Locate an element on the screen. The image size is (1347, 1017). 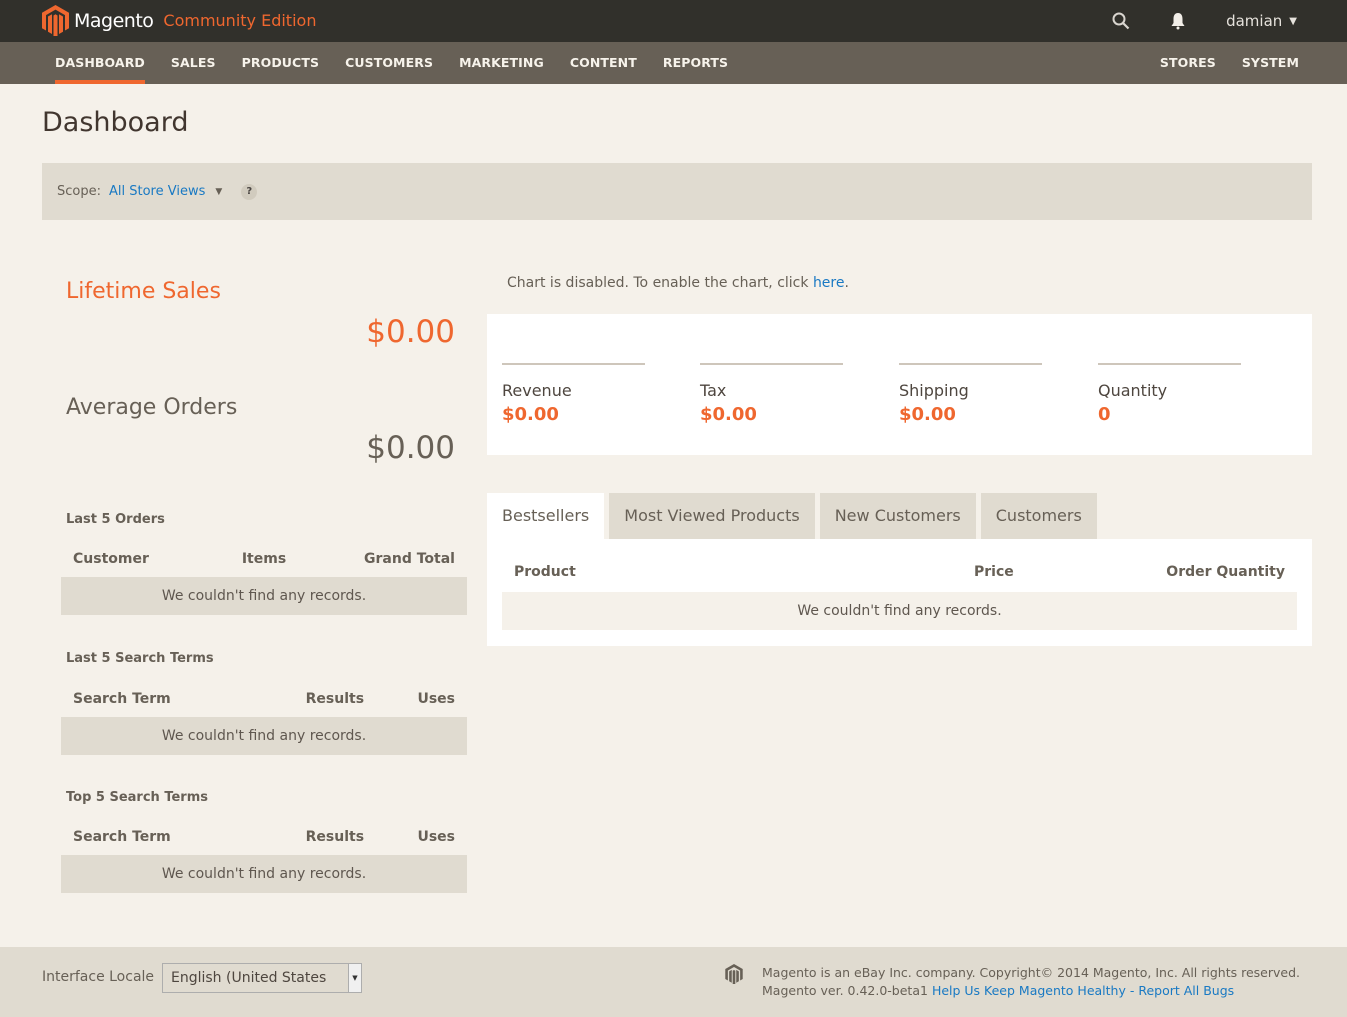
locale-select: English (United States ▼ is located at coordinates (262, 978).